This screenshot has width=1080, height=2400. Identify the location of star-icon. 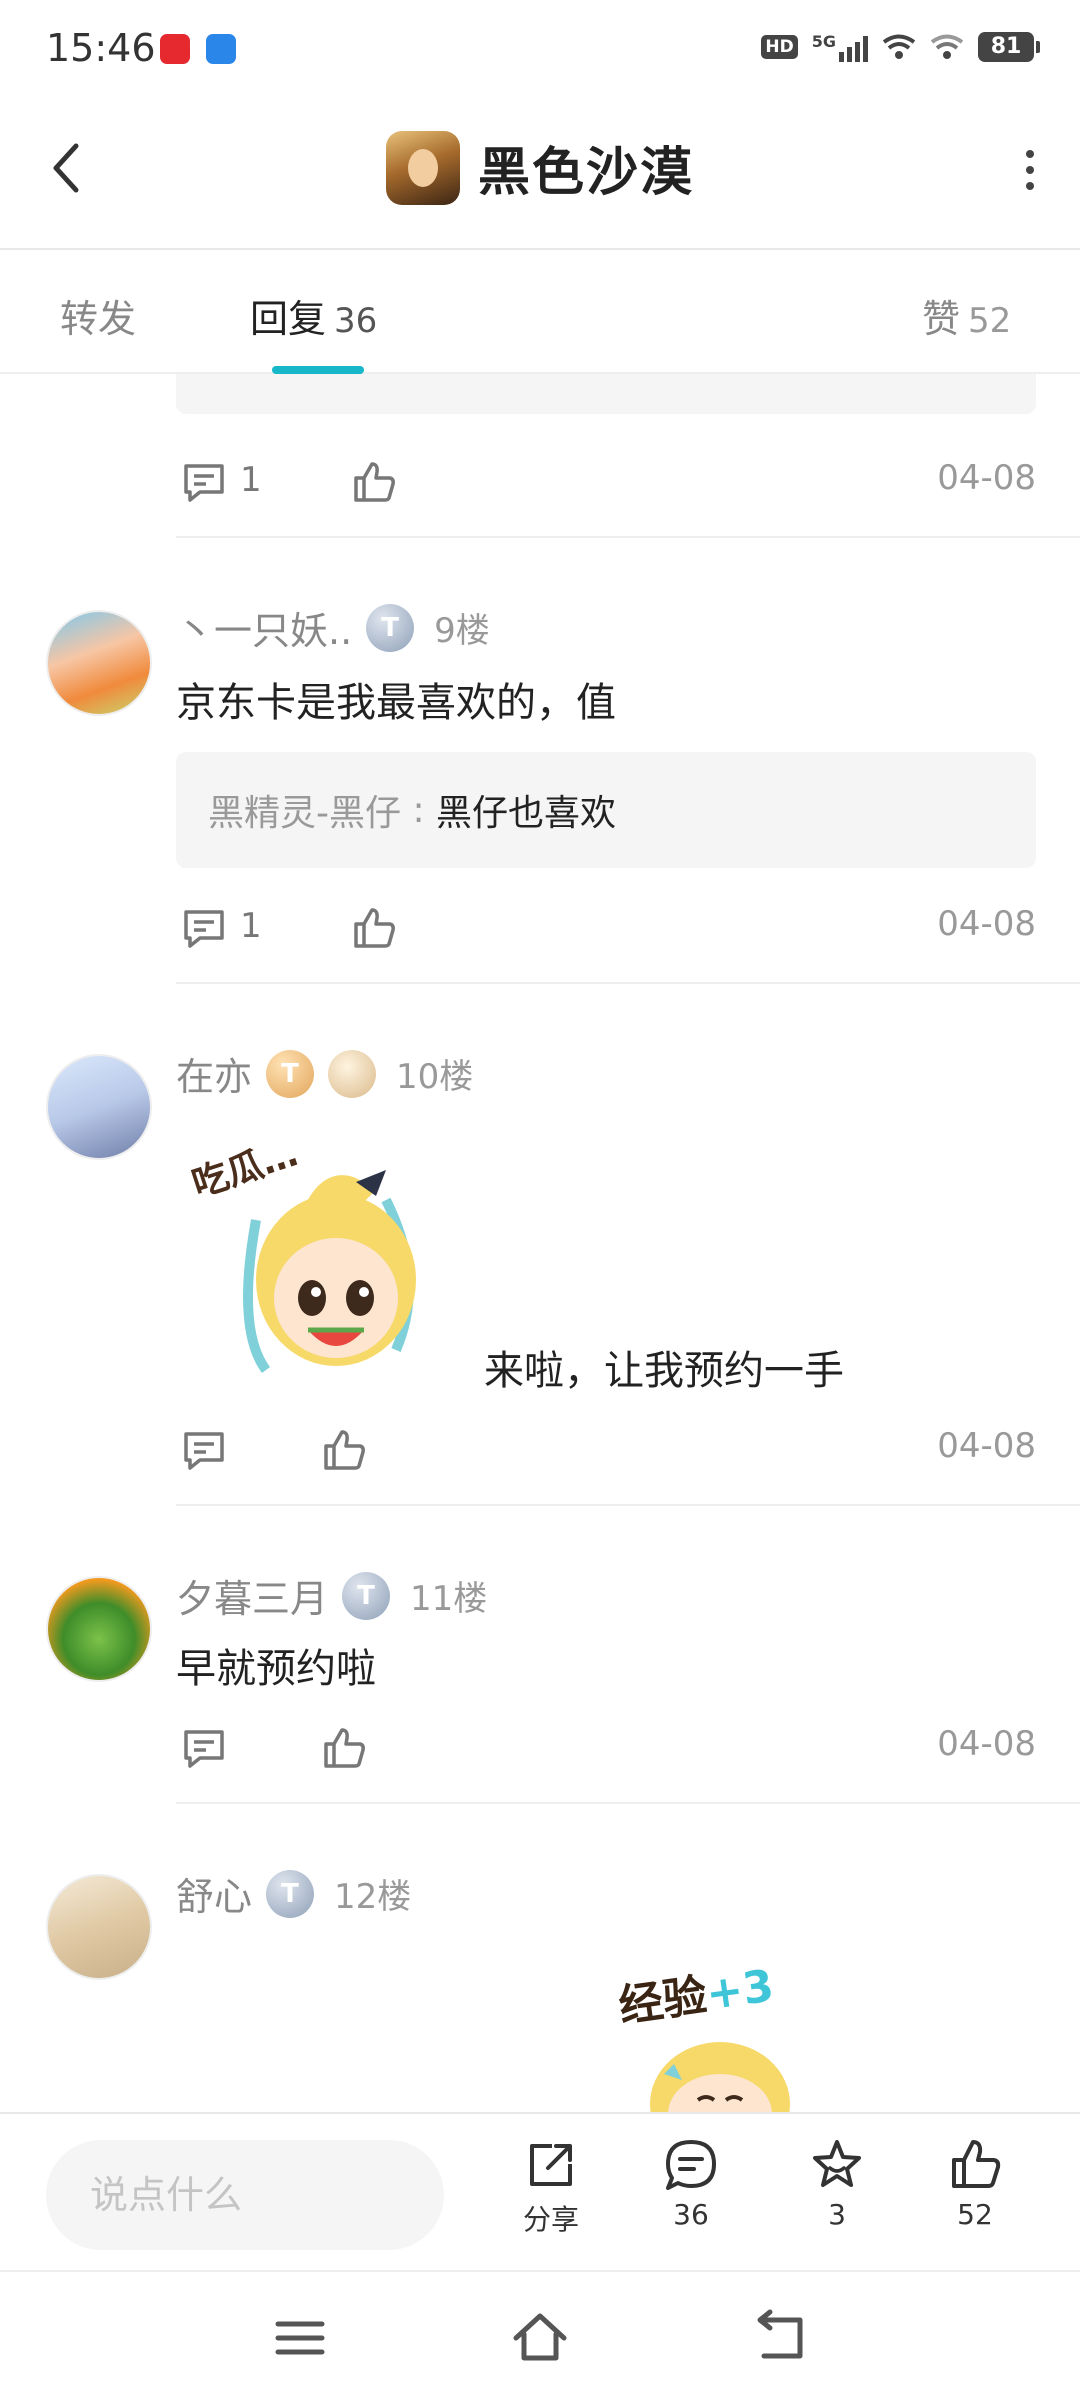
(837, 2163).